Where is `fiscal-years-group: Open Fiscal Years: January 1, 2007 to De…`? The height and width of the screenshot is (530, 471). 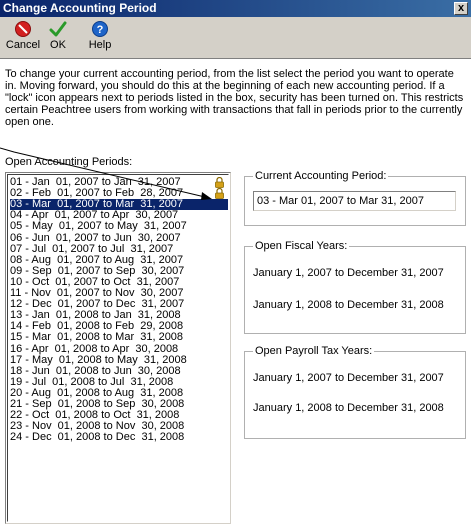 fiscal-years-group: Open Fiscal Years: January 1, 2007 to De… is located at coordinates (355, 287).